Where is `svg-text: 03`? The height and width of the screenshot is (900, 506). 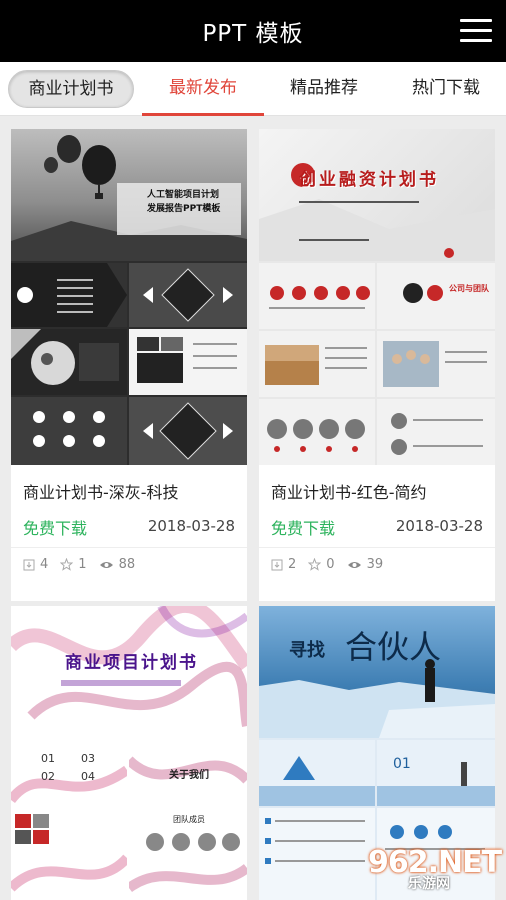 svg-text: 03 is located at coordinates (88, 758).